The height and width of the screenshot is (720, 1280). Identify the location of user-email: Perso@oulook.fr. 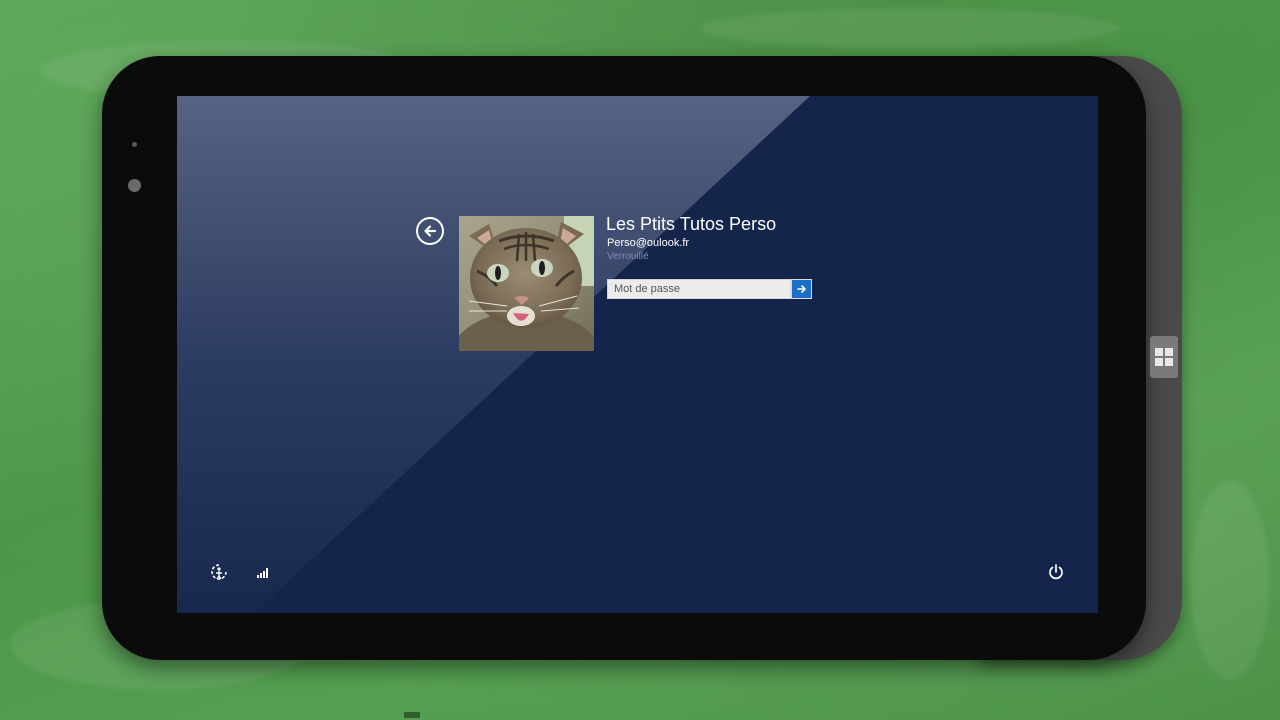
(648, 243).